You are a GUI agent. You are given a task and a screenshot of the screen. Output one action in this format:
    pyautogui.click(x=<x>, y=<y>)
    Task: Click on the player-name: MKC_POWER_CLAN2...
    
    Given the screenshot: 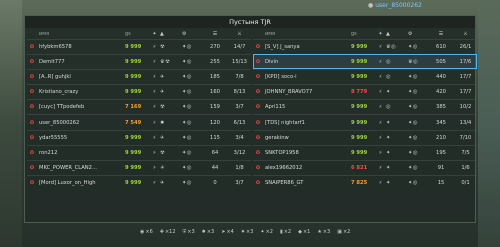 What is the action you would take?
    pyautogui.click(x=81, y=168)
    